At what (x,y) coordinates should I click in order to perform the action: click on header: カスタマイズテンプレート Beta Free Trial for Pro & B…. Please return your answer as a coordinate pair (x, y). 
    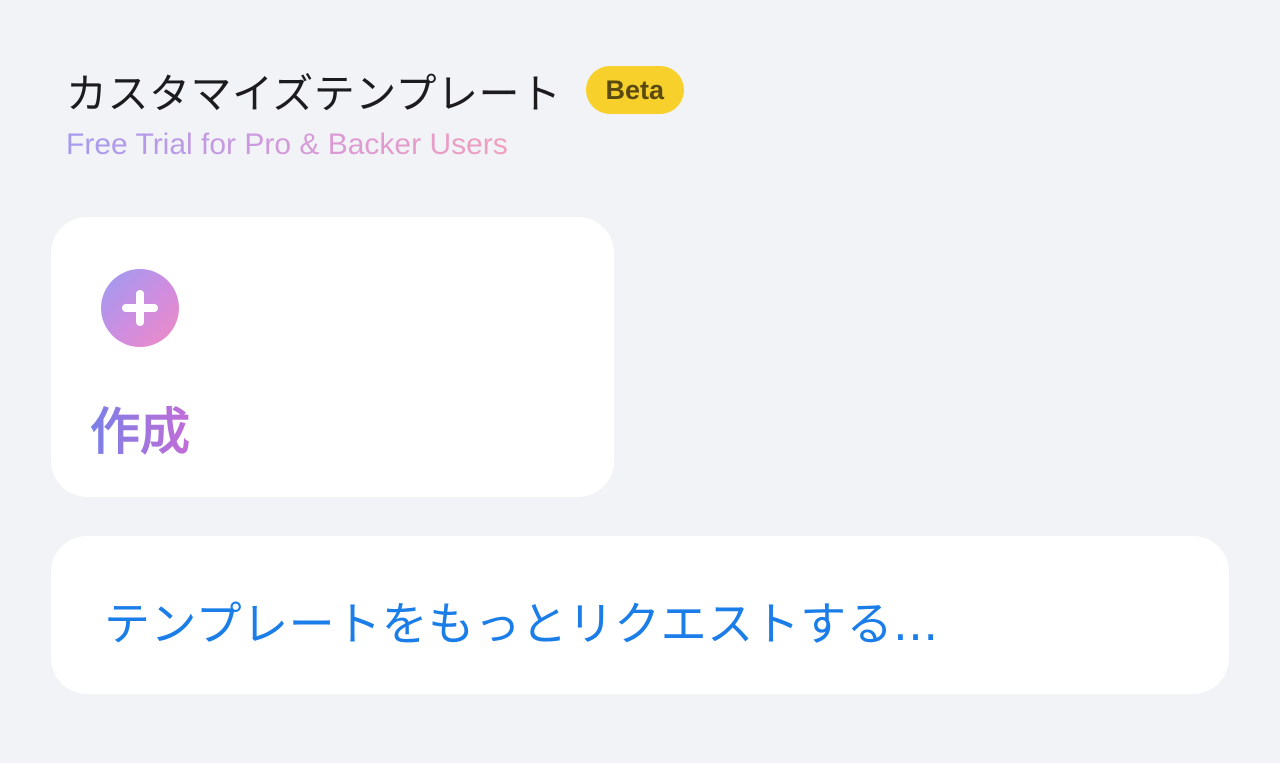
    Looking at the image, I should click on (653, 112).